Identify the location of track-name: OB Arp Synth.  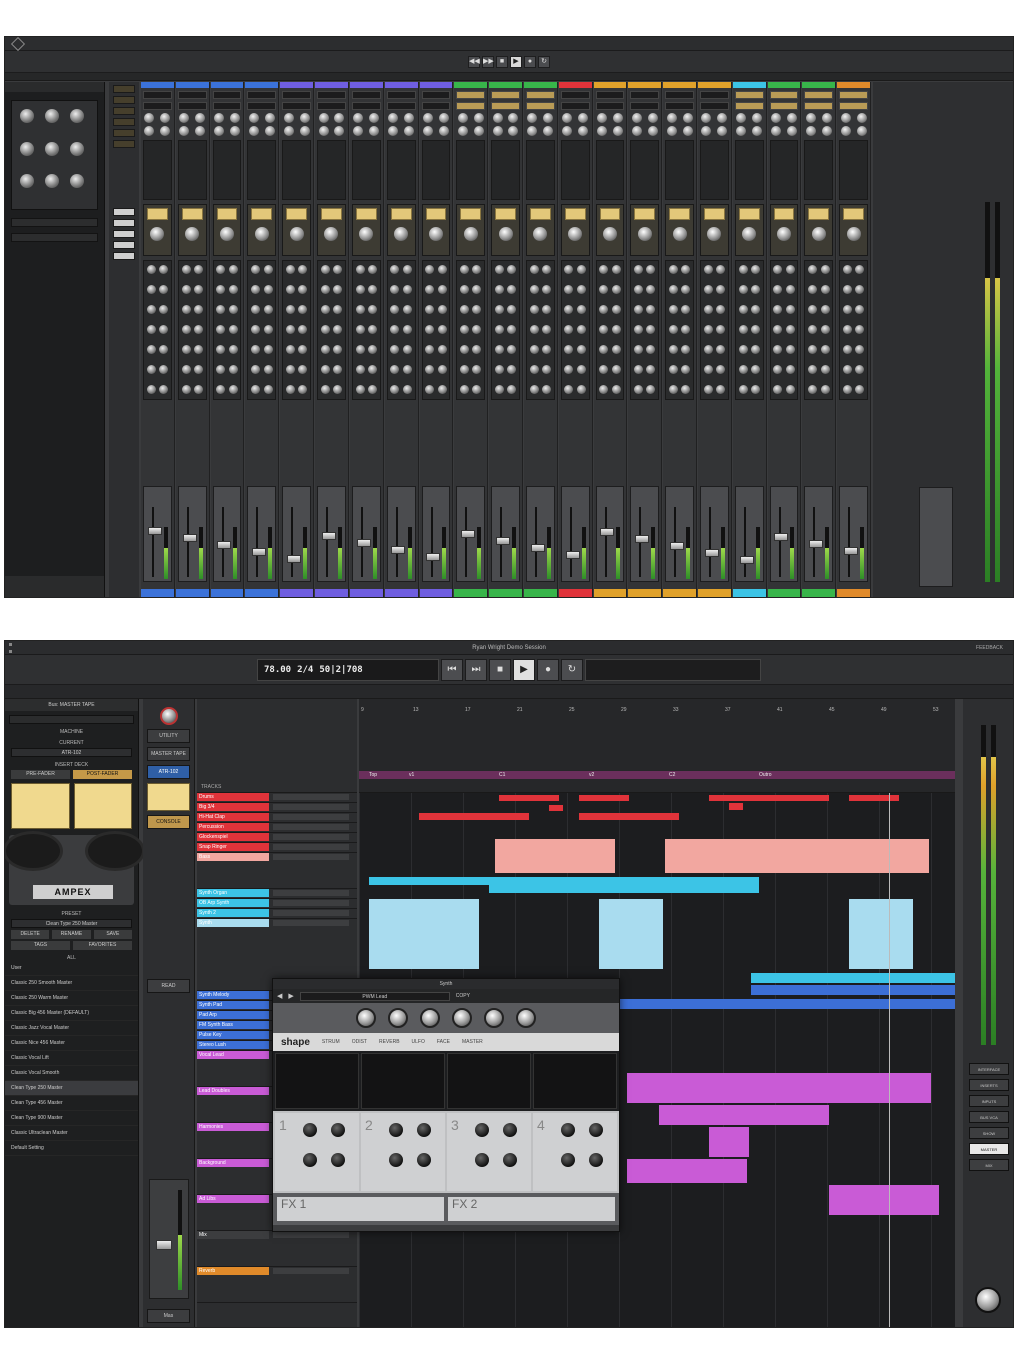
(233, 903).